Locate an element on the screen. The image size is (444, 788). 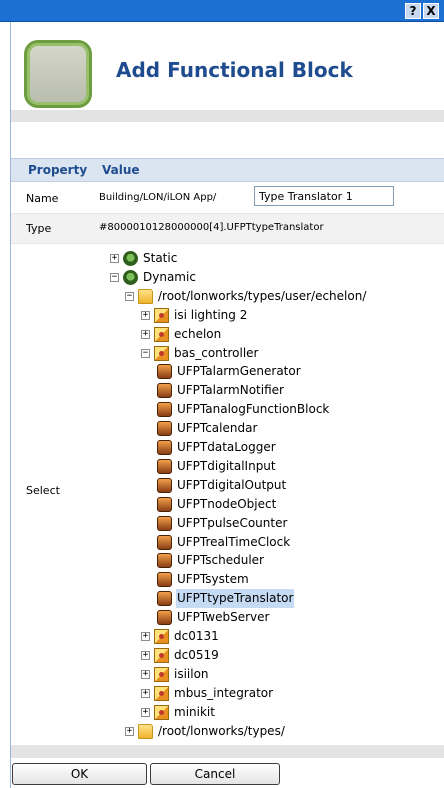
dialog-title: Add Functional Block is located at coordinates (234, 70).